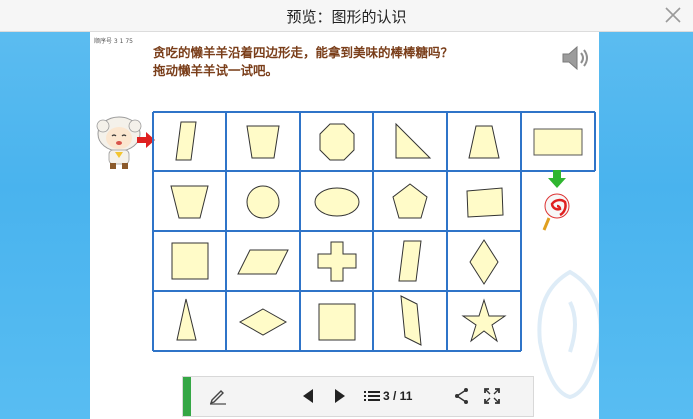  What do you see at coordinates (190, 322) in the screenshot?
I see `shape-cell-triangle` at bounding box center [190, 322].